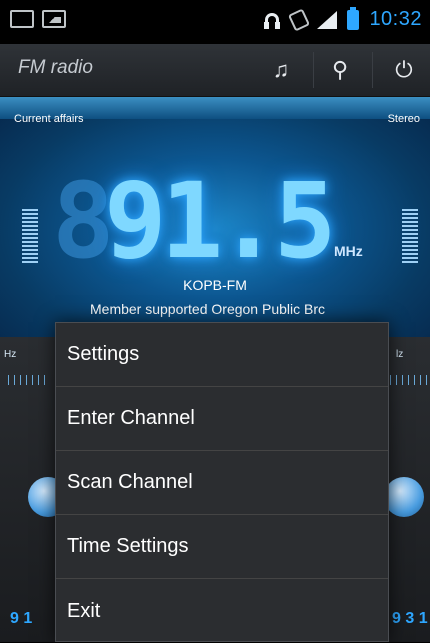 The width and height of the screenshot is (430, 643). I want to click on menu-item-enter-channel: Enter Channel, so click(222, 419).